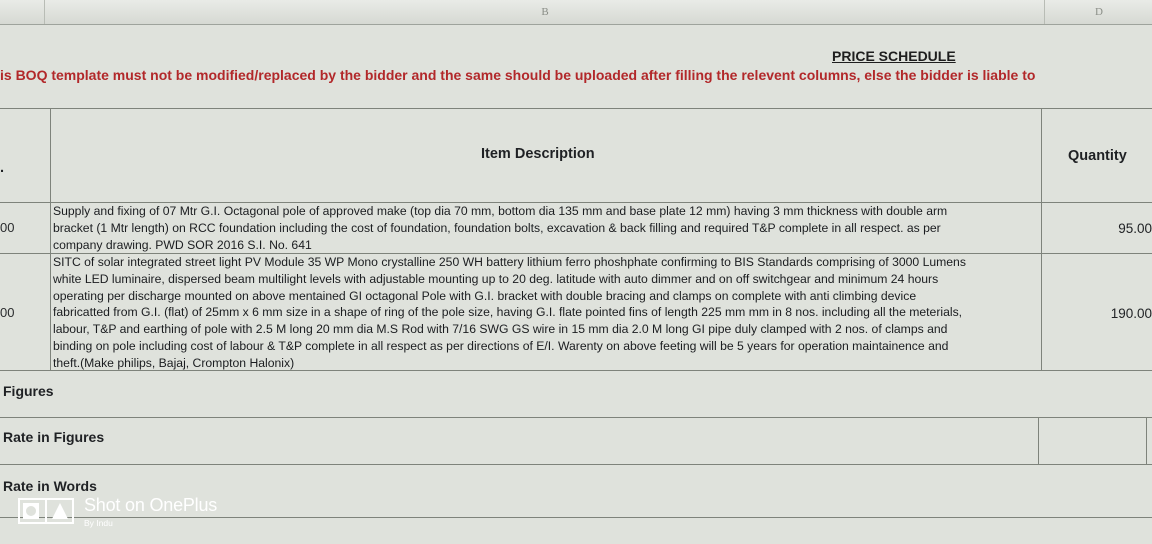 The height and width of the screenshot is (544, 1152). Describe the element at coordinates (50, 486) in the screenshot. I see `rate-in-words-label: Rate in Words` at that location.